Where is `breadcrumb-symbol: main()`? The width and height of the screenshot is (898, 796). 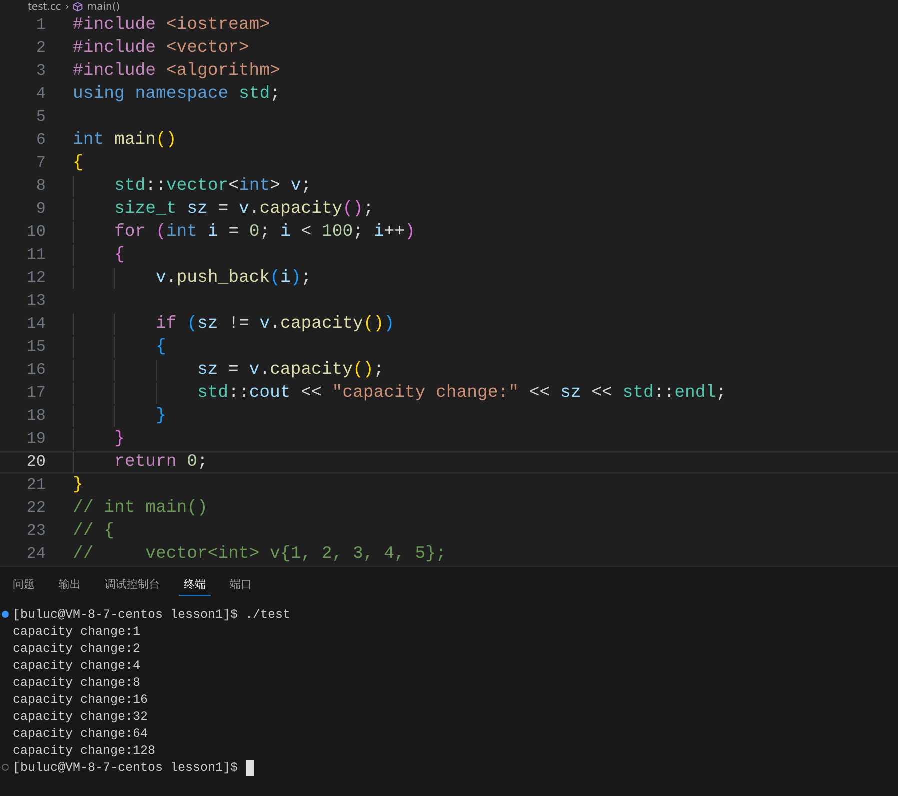 breadcrumb-symbol: main() is located at coordinates (103, 7).